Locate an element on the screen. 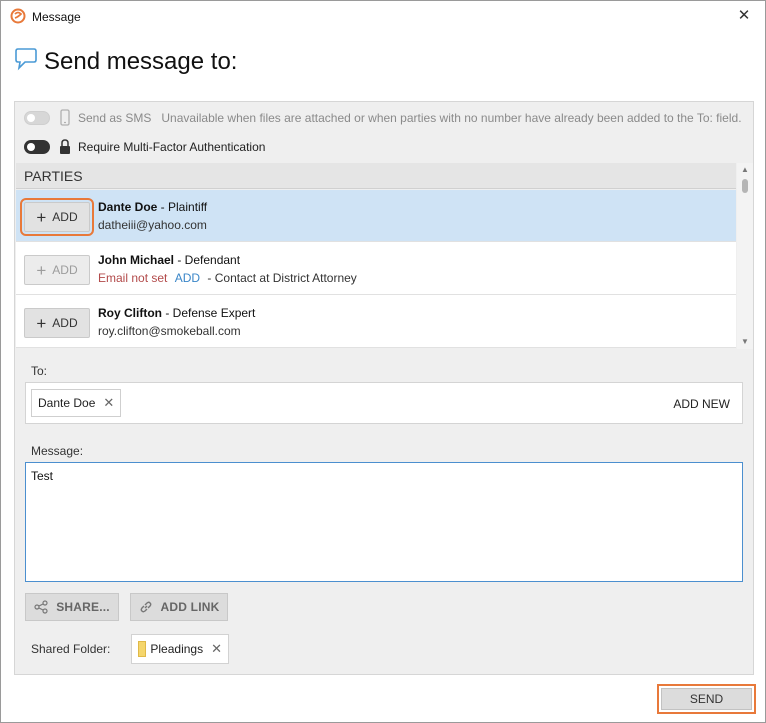  recipient-chip: Dante Doe ✕ is located at coordinates (76, 403).